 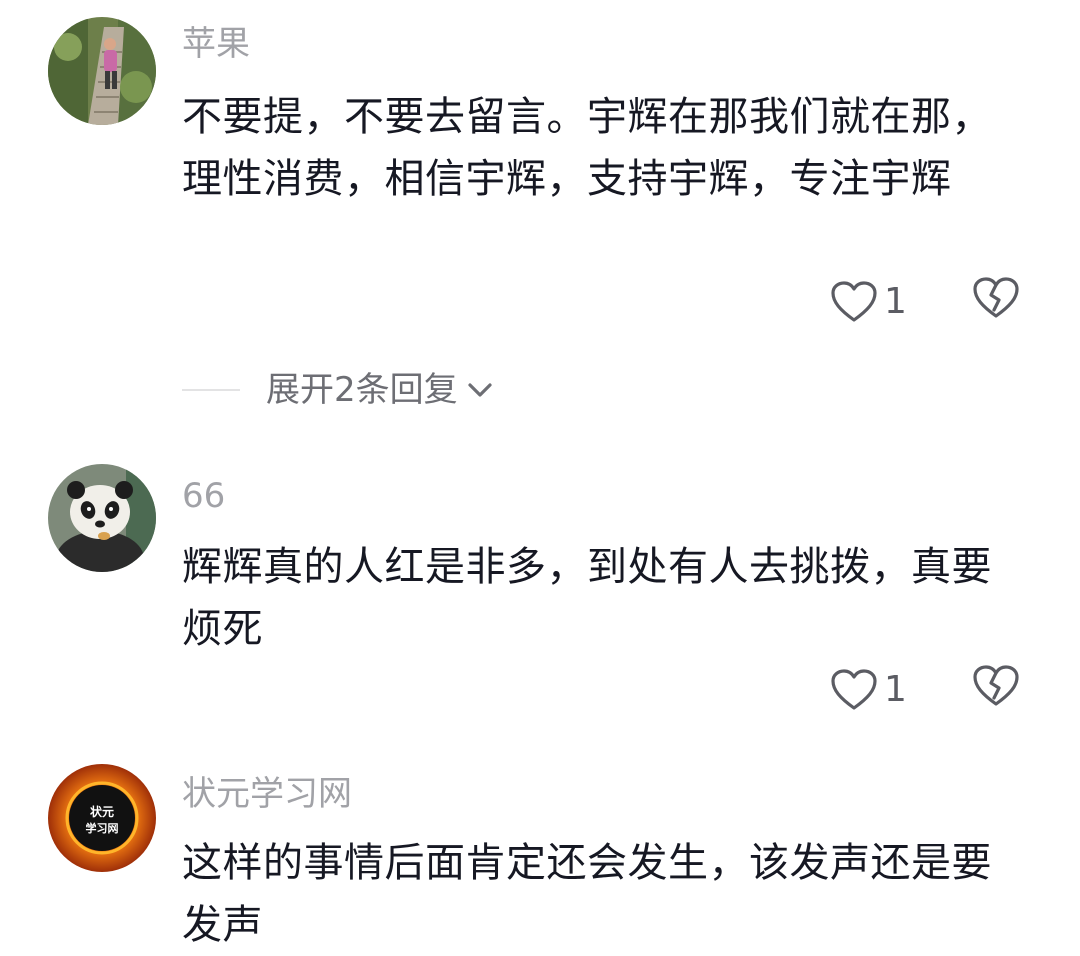 What do you see at coordinates (102, 811) in the screenshot?
I see `avatar-logo-text: 状元` at bounding box center [102, 811].